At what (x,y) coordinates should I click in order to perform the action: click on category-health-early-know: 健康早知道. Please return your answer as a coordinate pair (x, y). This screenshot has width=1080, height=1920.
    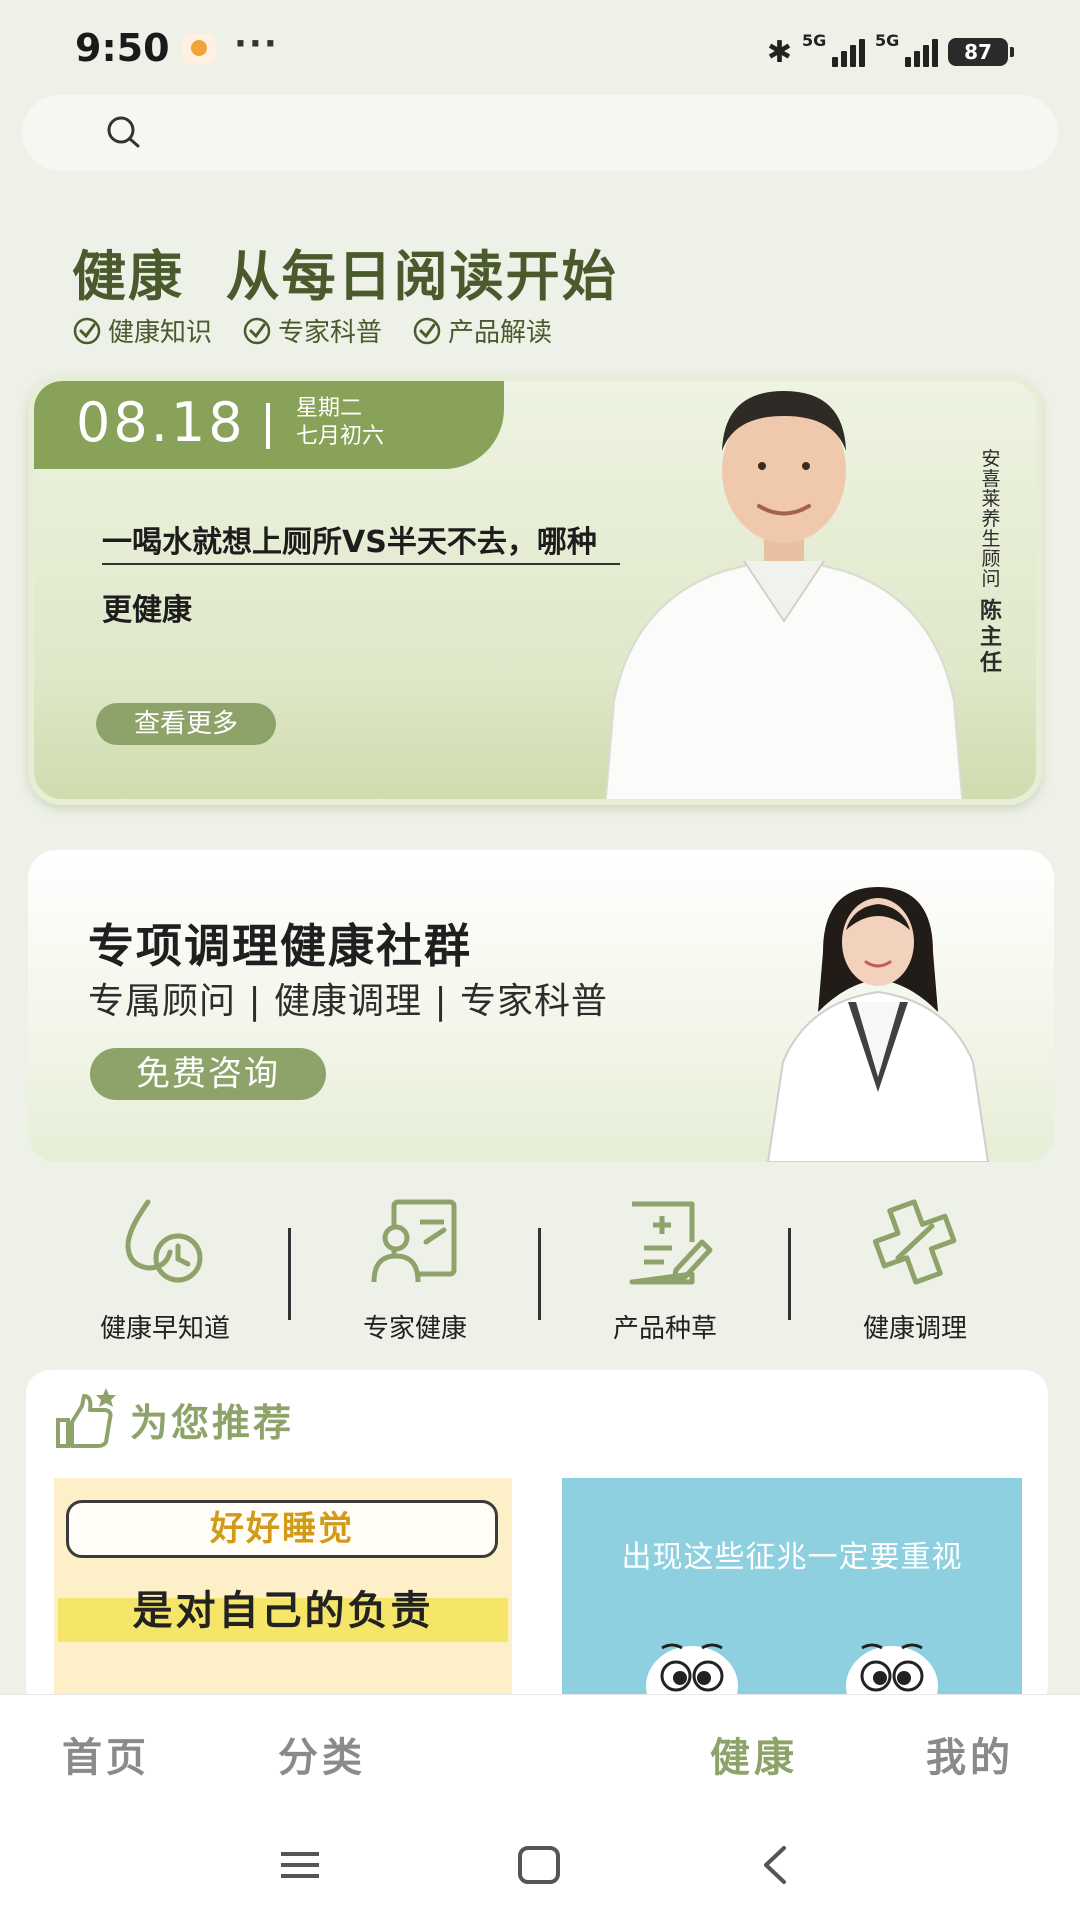
    Looking at the image, I should click on (165, 1270).